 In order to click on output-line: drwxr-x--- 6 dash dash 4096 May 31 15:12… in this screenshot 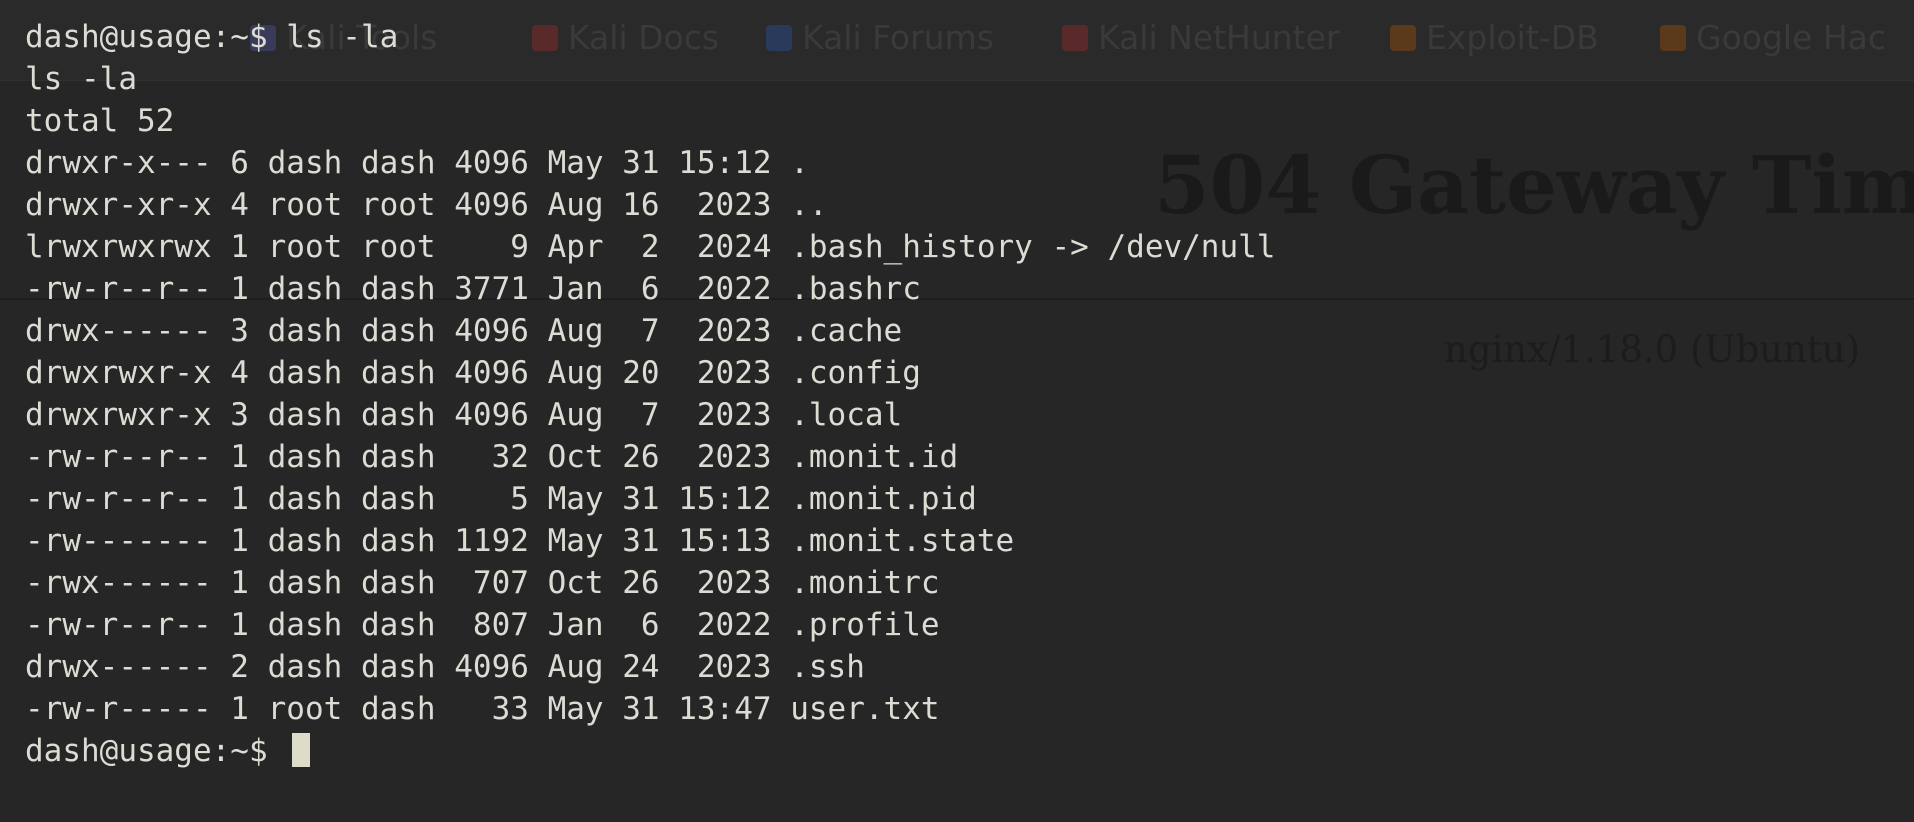, I will do `click(417, 163)`.